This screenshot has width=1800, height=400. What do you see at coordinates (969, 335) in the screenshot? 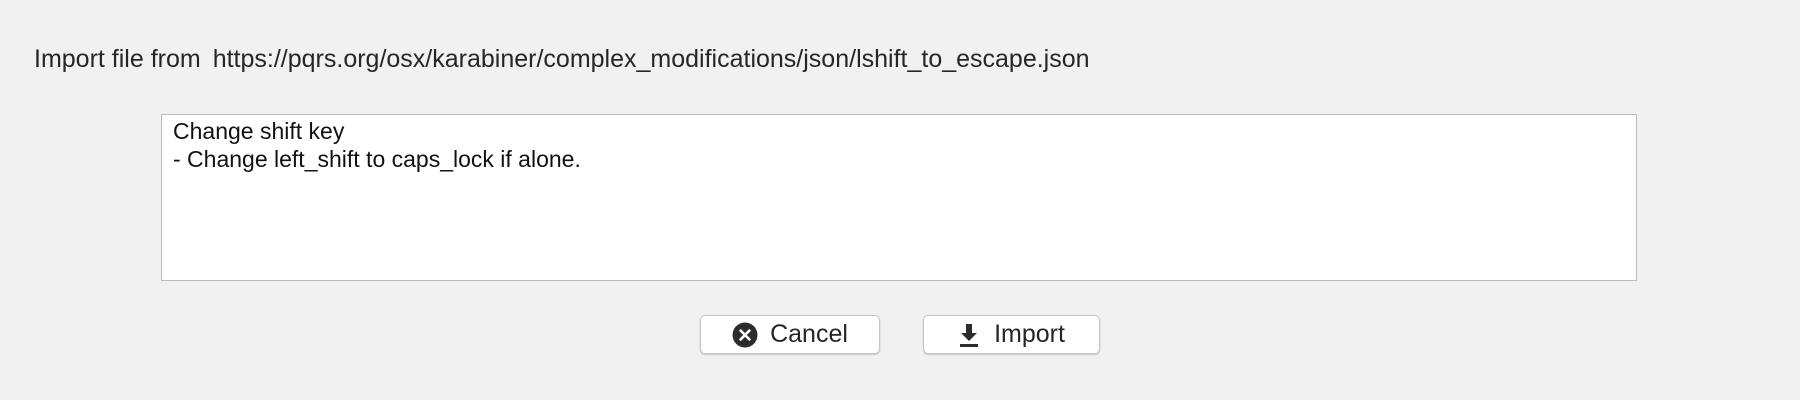
I see `download-icon` at bounding box center [969, 335].